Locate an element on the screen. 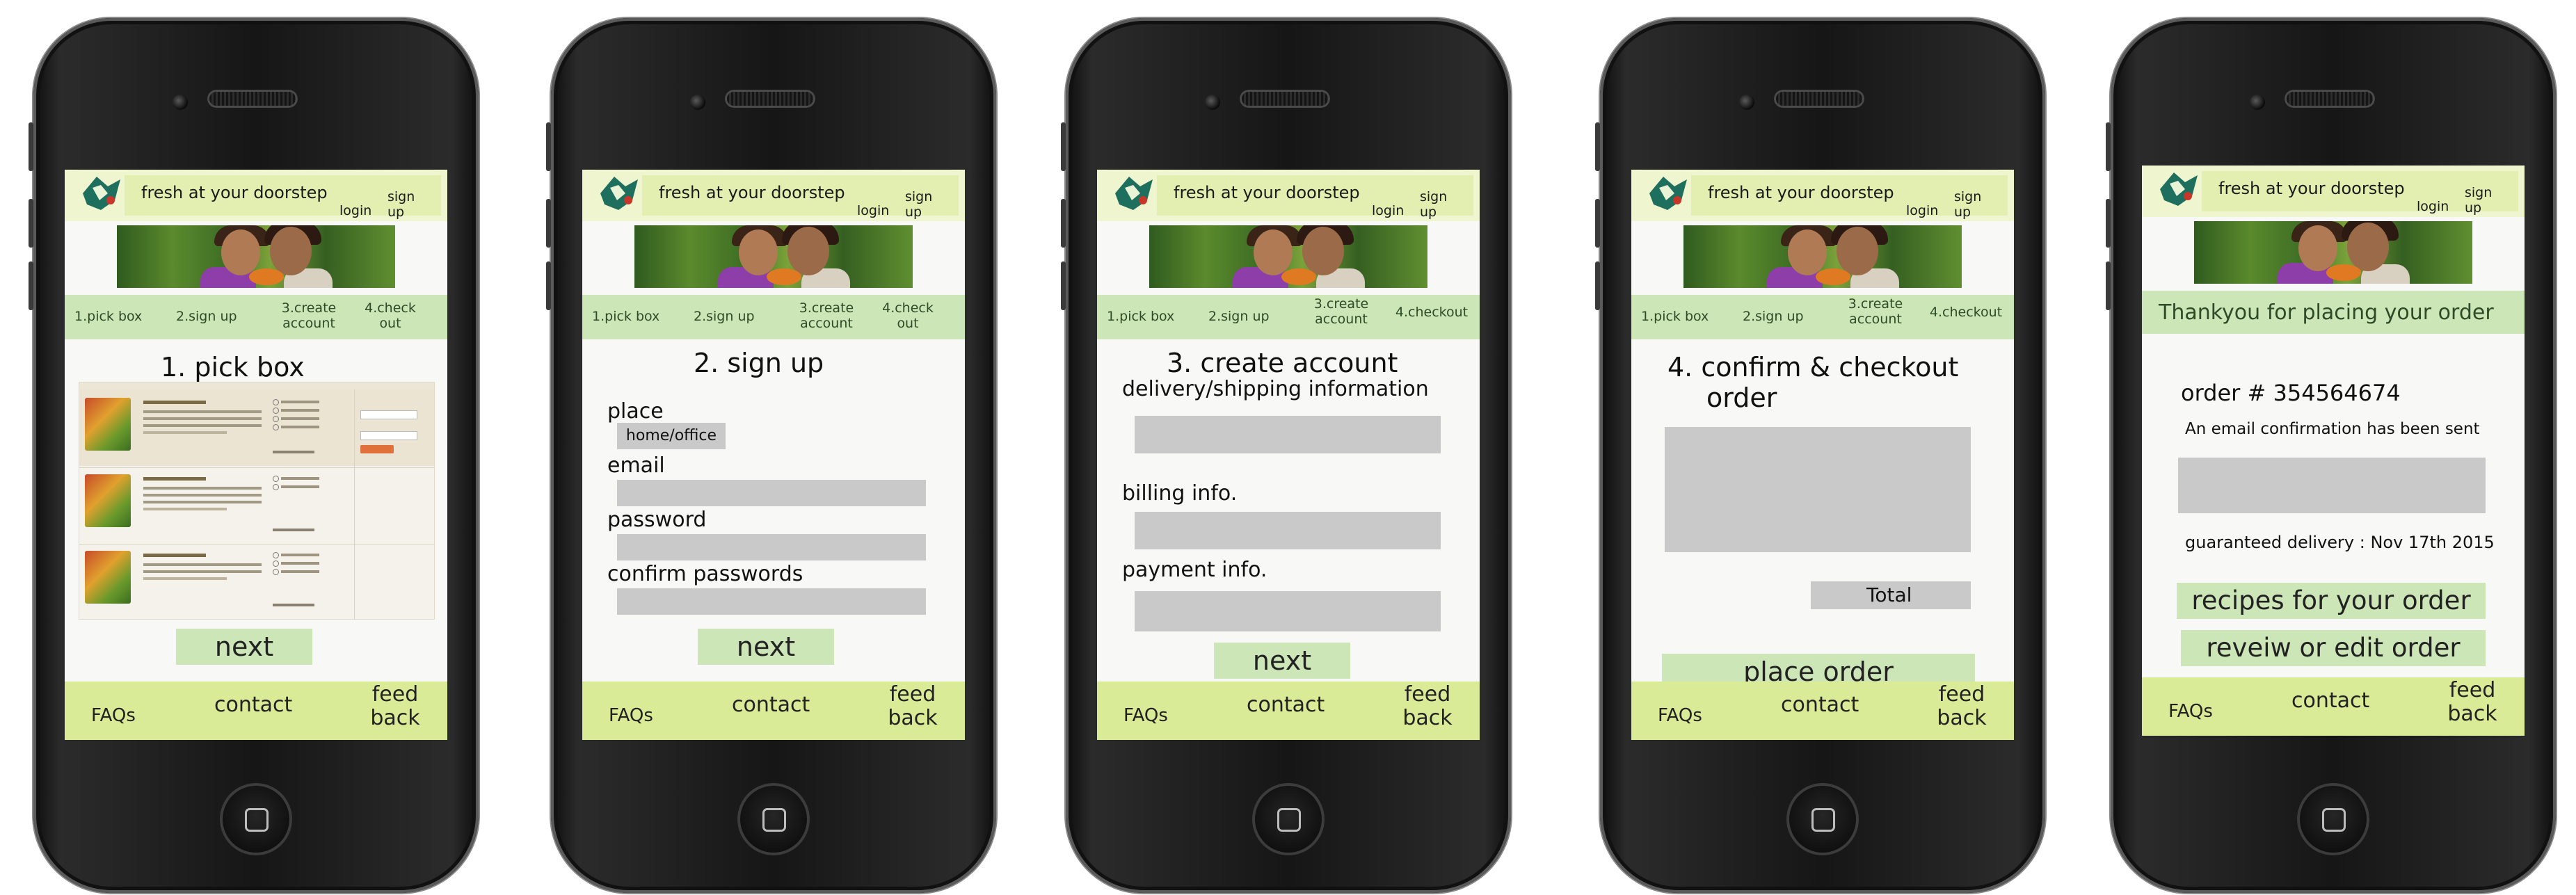 The height and width of the screenshot is (895, 2576). payment-field is located at coordinates (1288, 611).